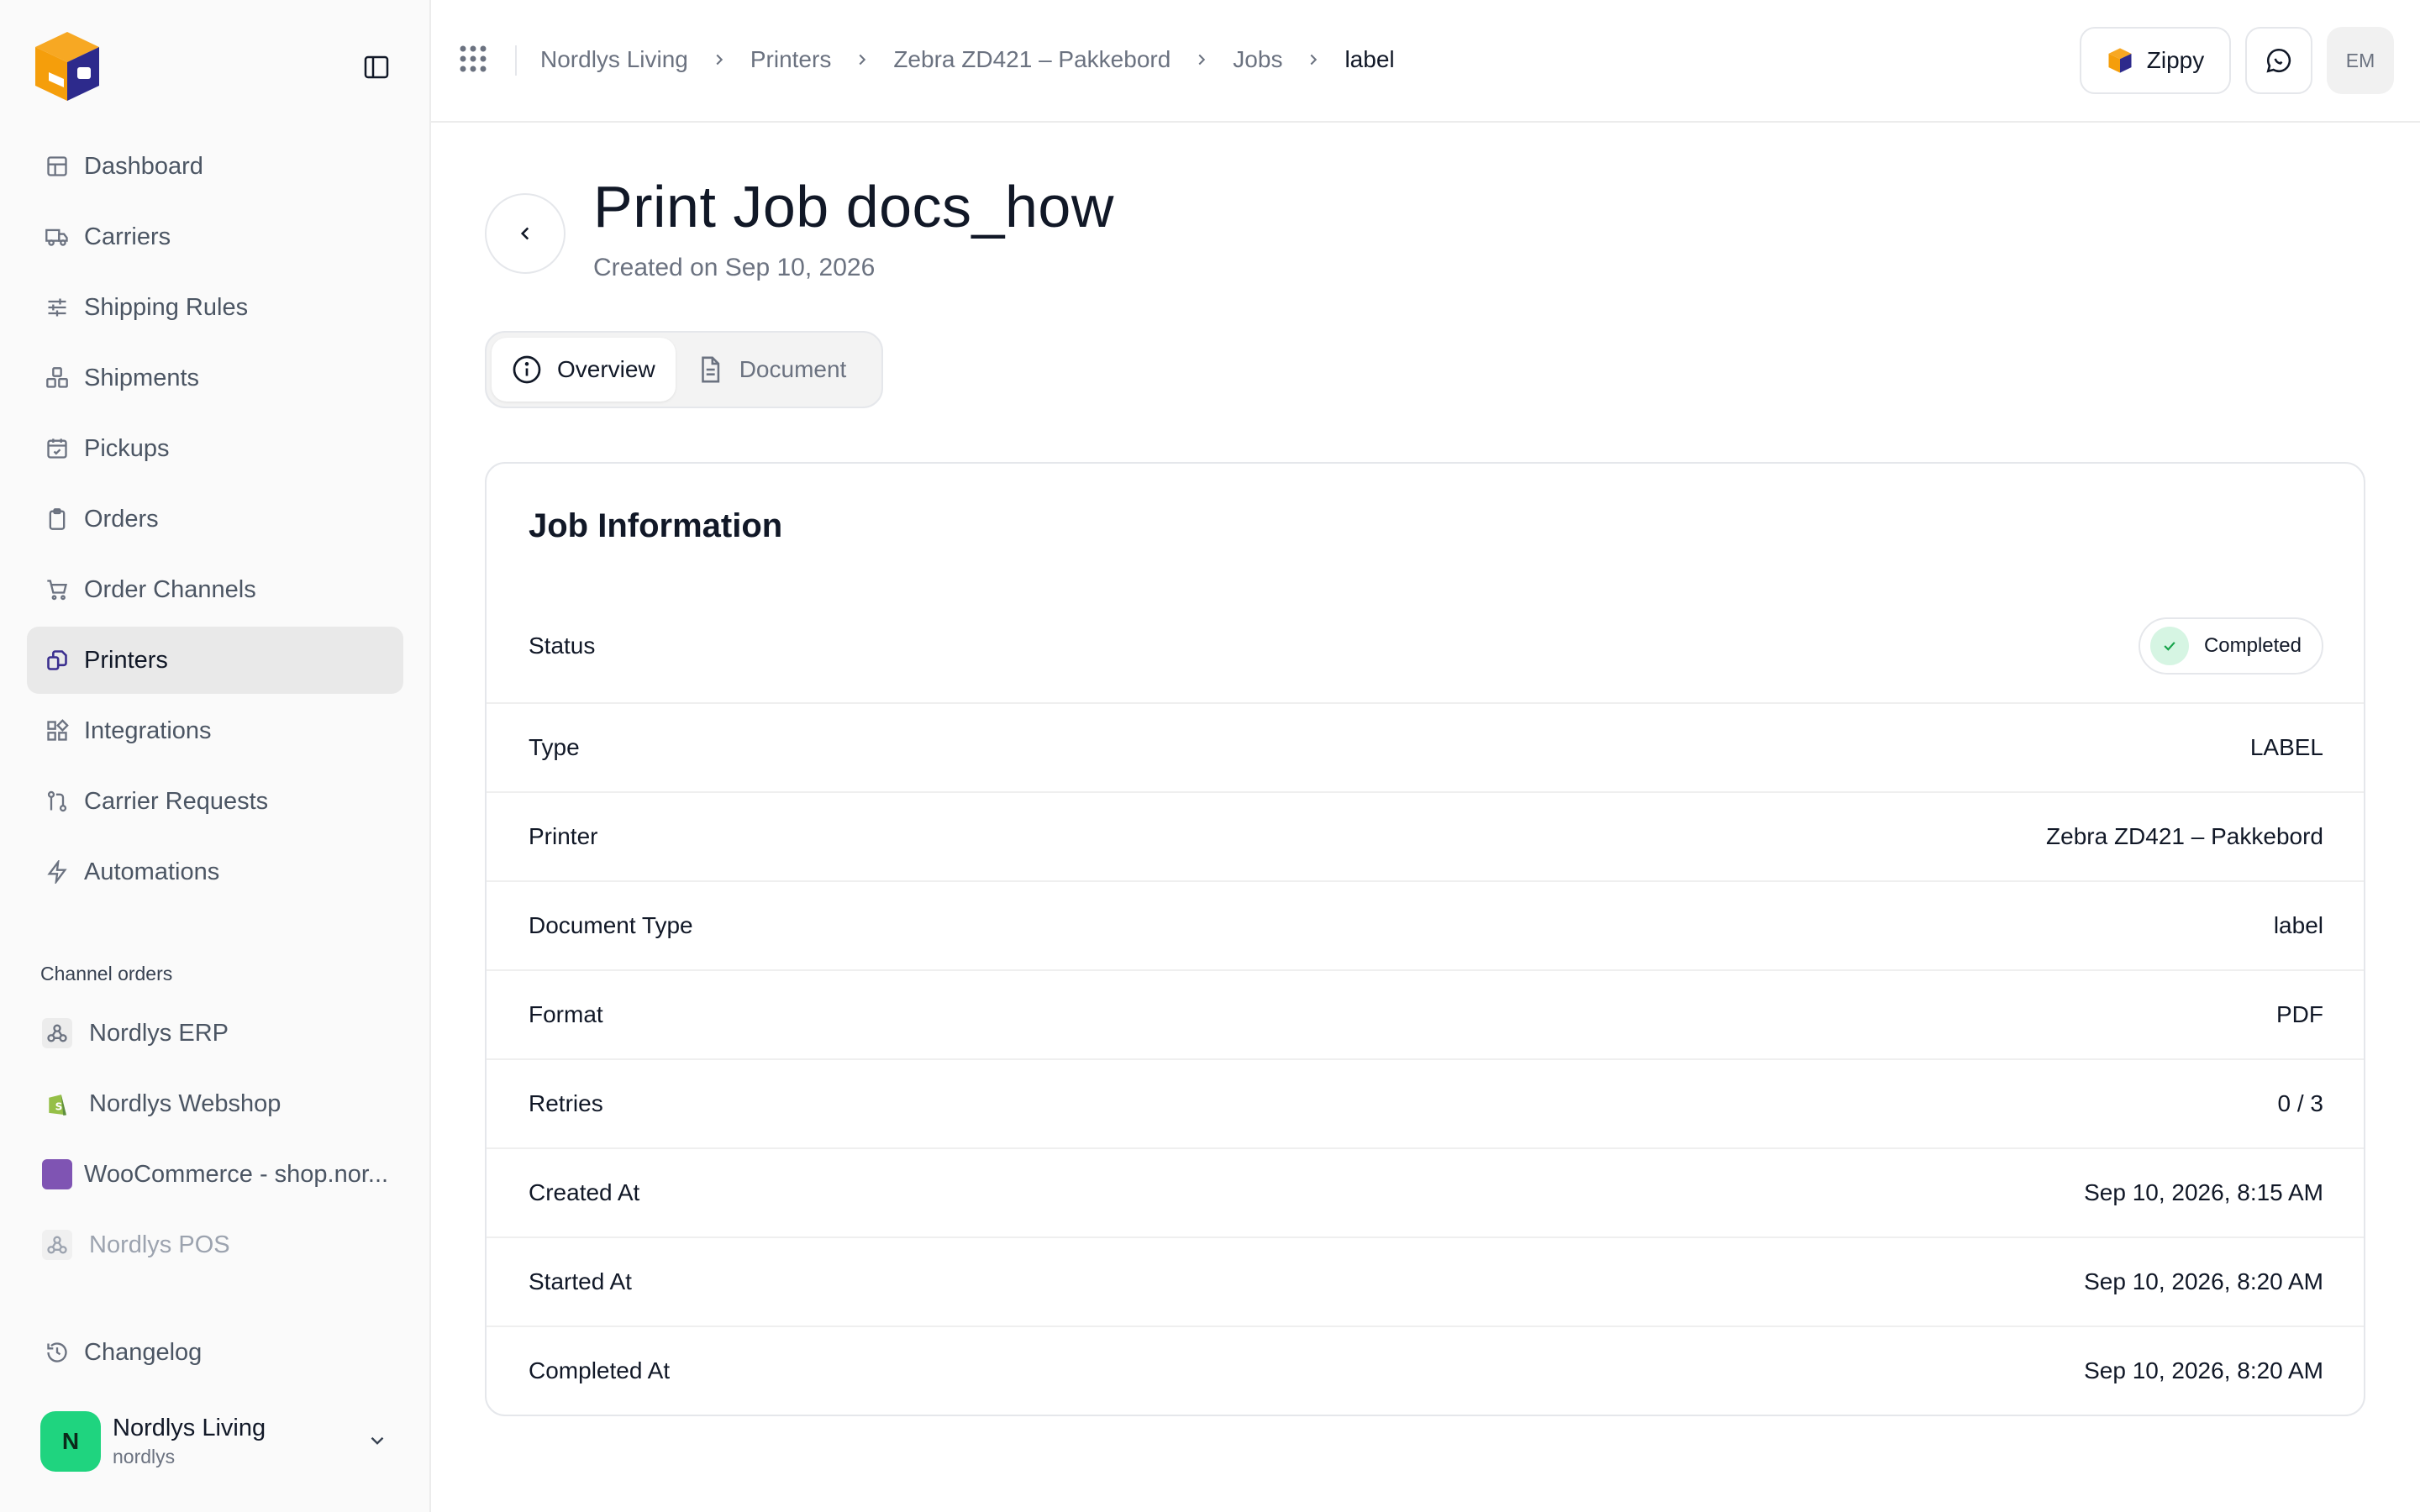  Describe the element at coordinates (58, 166) in the screenshot. I see `dashboard-icon` at that location.